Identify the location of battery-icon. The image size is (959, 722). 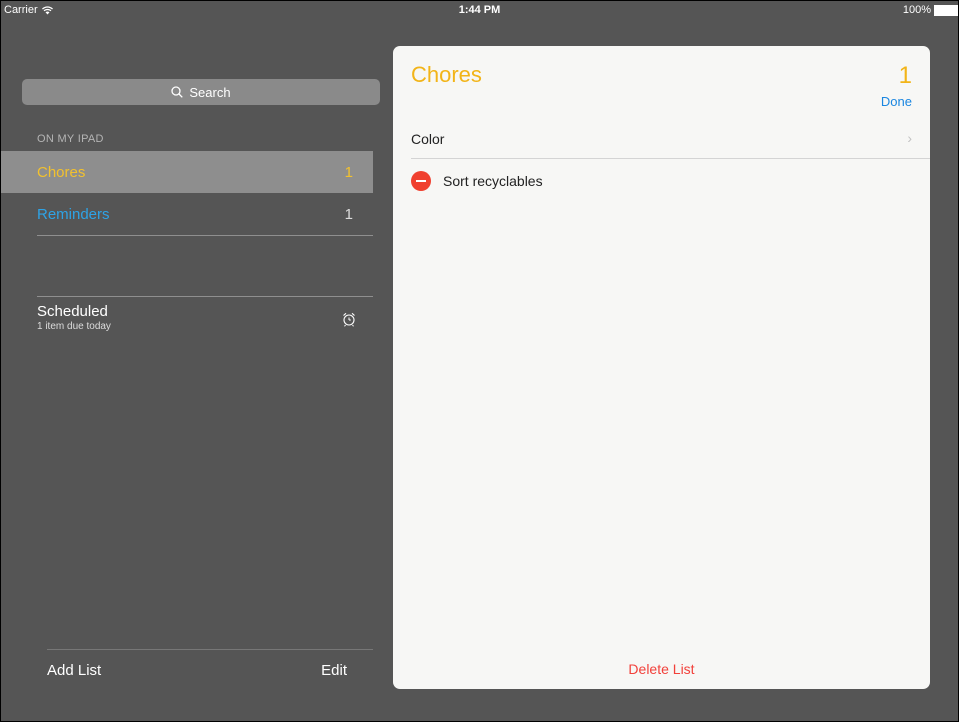
(946, 10).